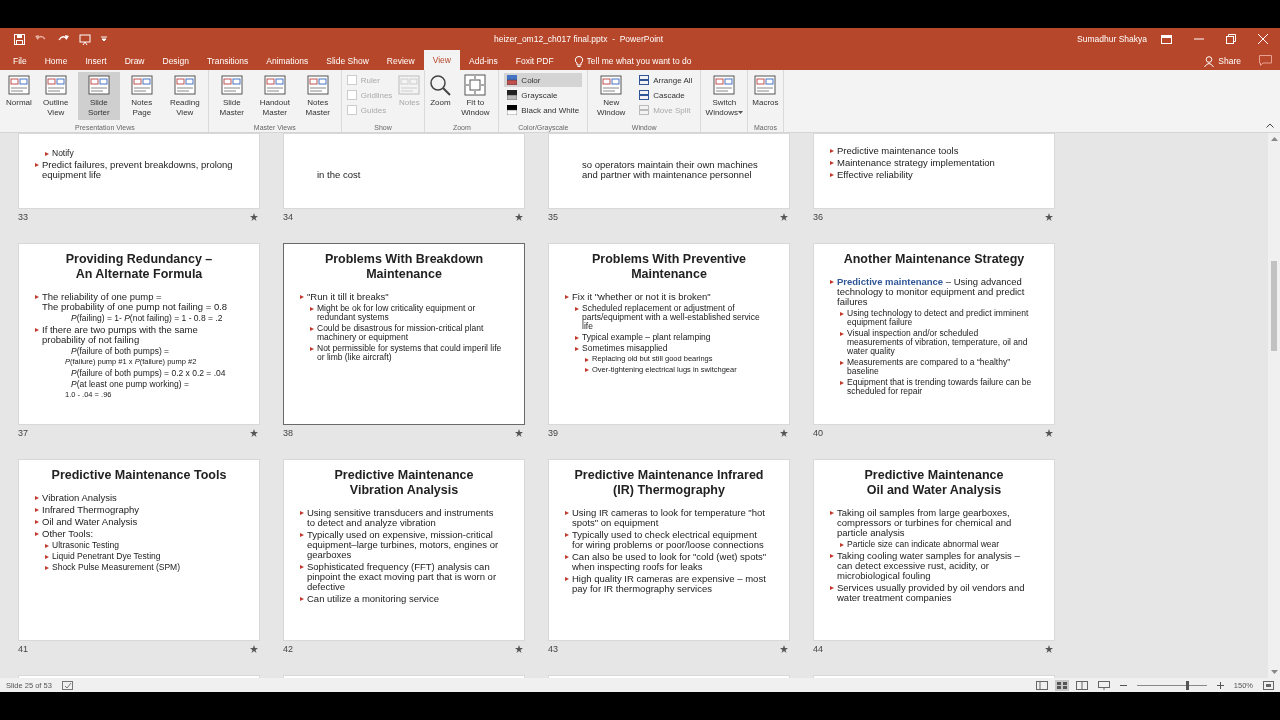 The height and width of the screenshot is (720, 1280). I want to click on comment-icon, so click(1265, 60).